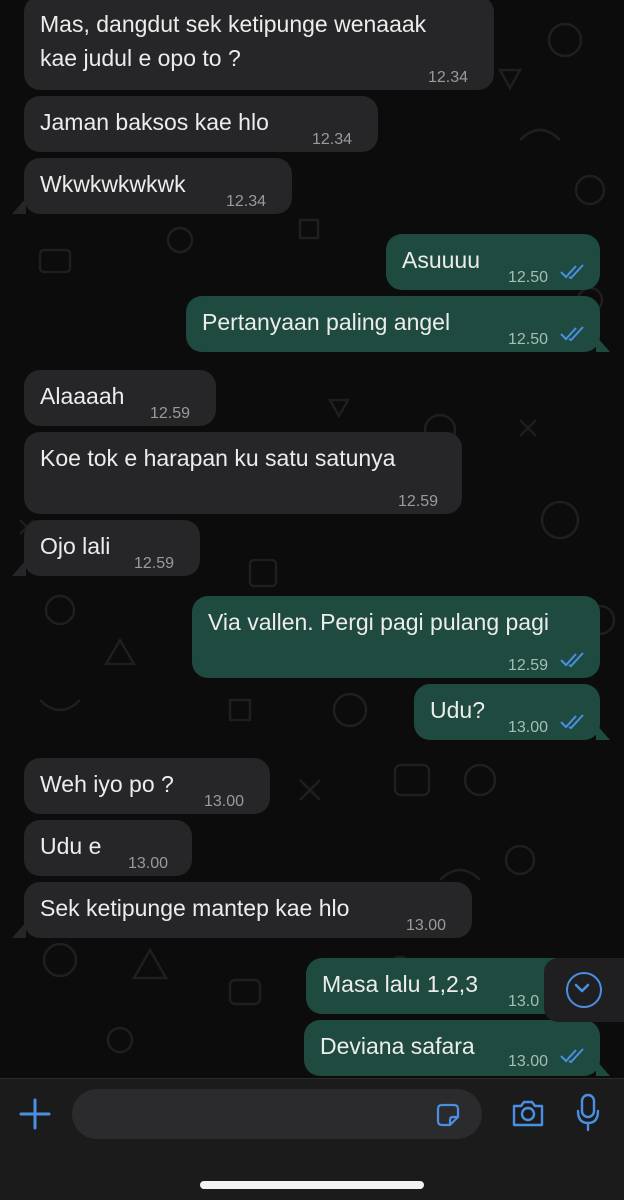 The height and width of the screenshot is (1200, 624). I want to click on camera-icon, so click(528, 1113).